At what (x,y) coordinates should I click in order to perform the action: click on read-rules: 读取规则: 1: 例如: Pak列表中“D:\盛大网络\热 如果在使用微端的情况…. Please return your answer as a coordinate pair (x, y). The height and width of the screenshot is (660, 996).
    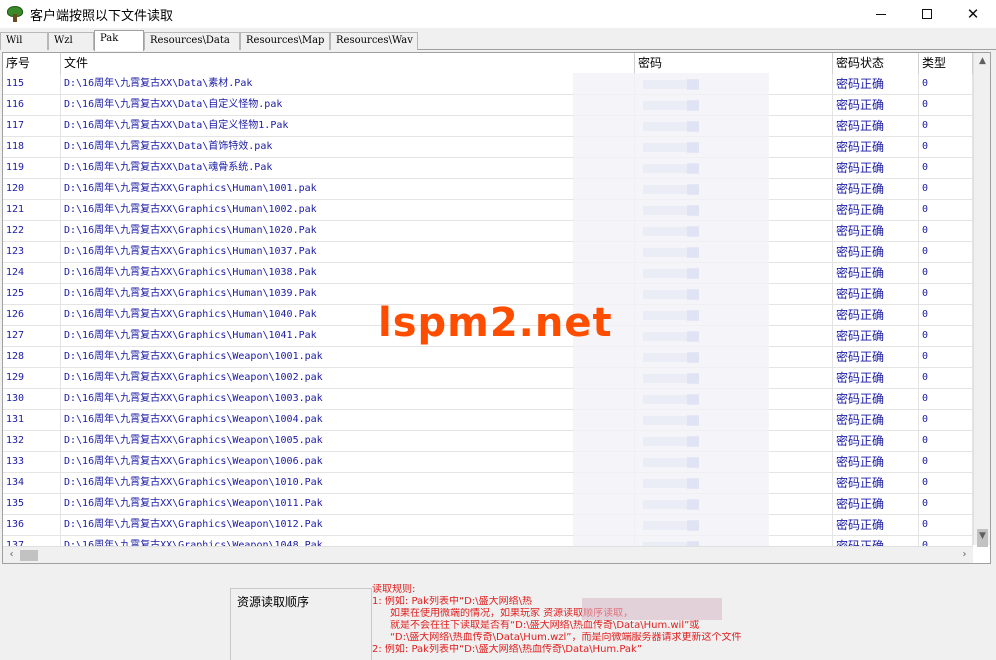
    Looking at the image, I should click on (652, 620).